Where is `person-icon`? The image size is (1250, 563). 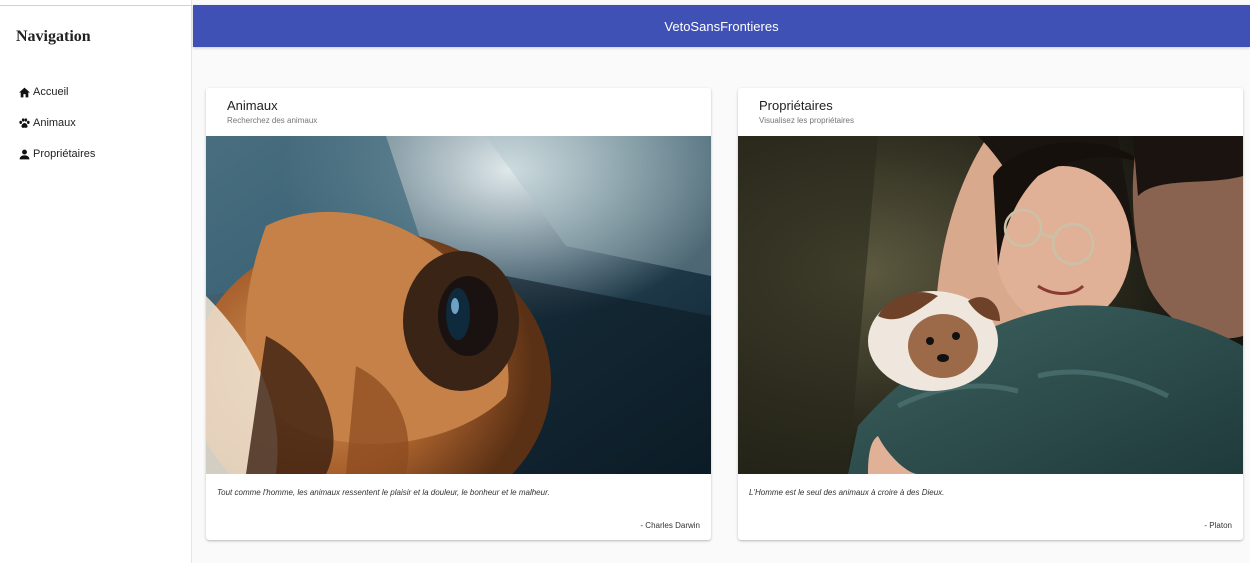 person-icon is located at coordinates (24, 154).